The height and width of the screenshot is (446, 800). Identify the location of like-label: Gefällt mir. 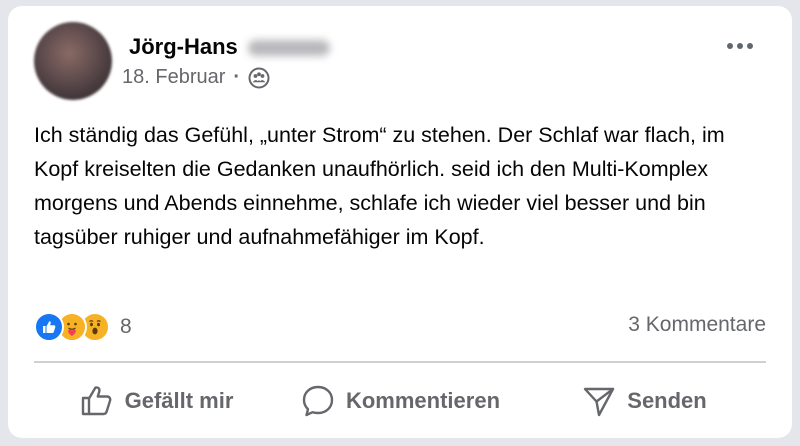
(179, 400).